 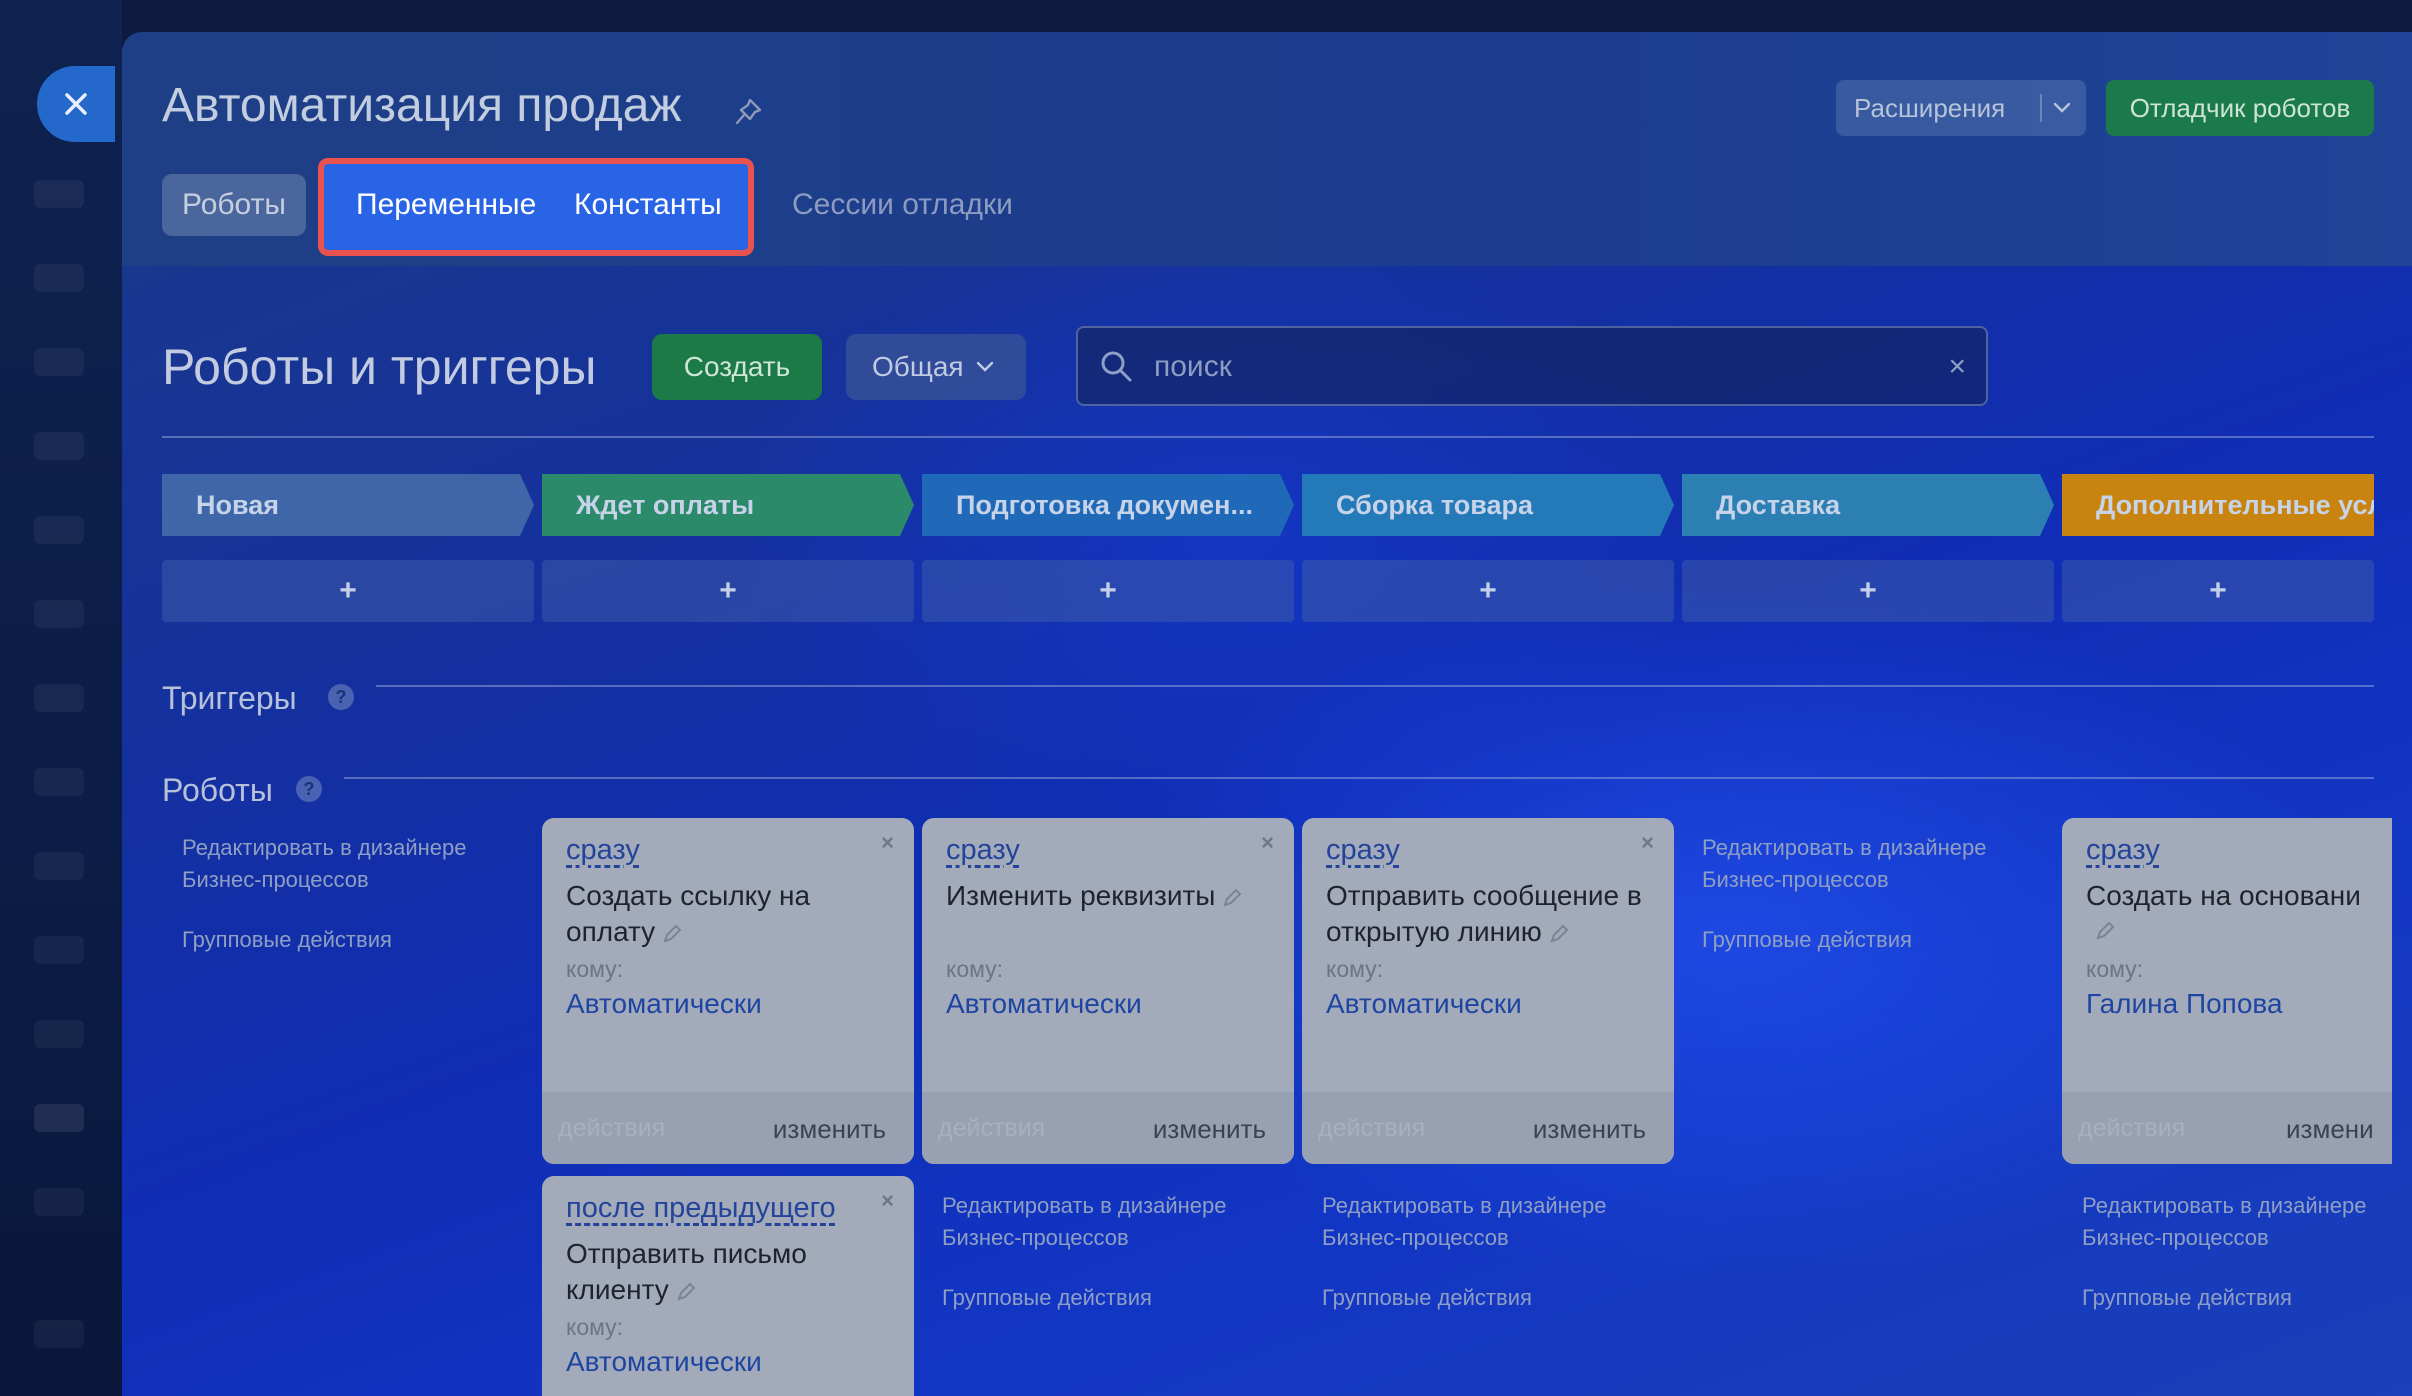 I want to click on tab-robots: Роботы, so click(x=234, y=205).